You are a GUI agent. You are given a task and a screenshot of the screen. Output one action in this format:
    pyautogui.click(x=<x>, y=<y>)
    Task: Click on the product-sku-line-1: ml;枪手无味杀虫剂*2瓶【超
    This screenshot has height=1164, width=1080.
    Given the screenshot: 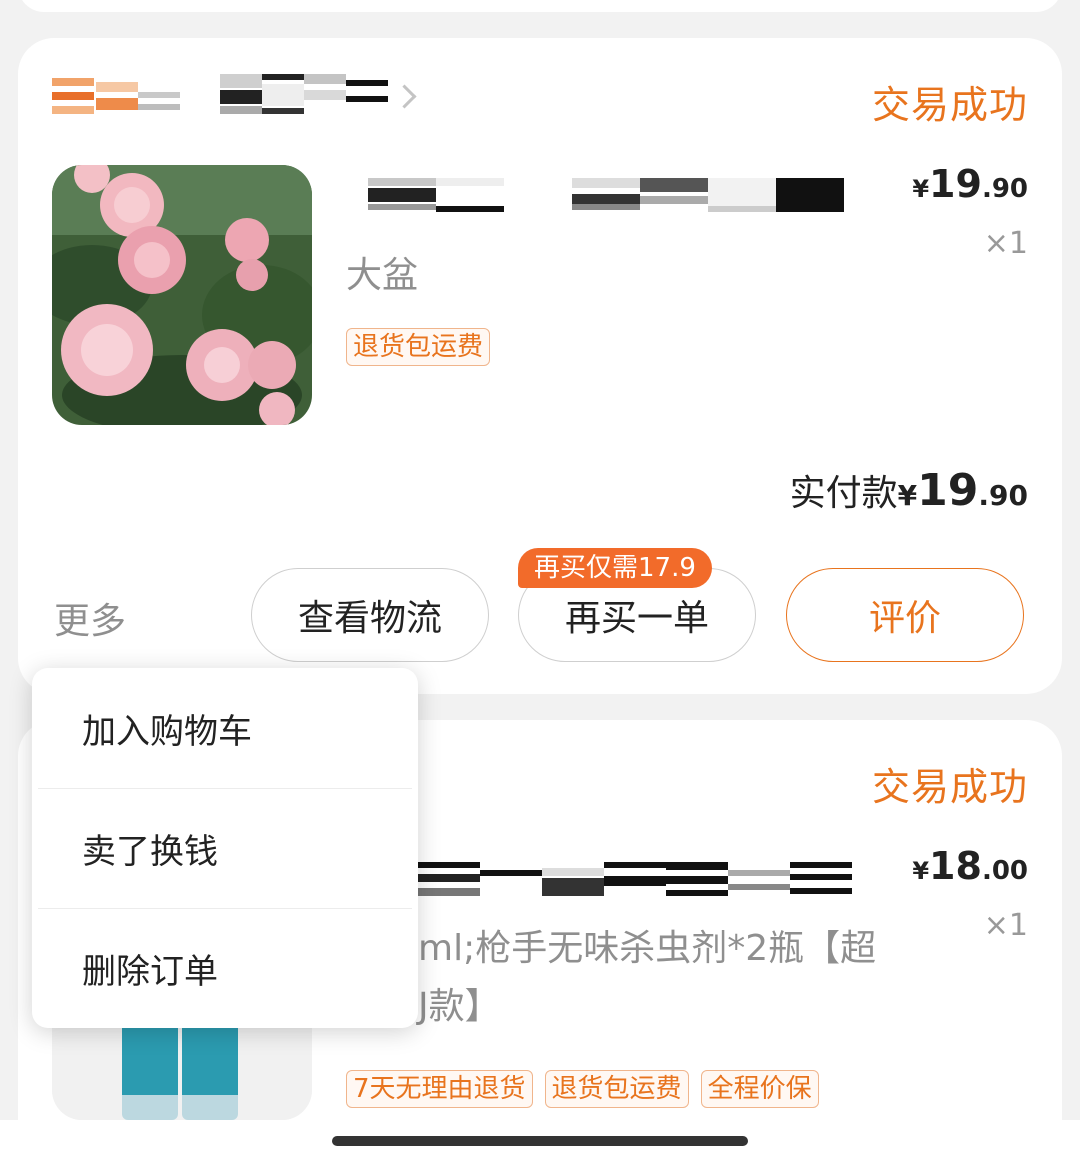 What is the action you would take?
    pyautogui.click(x=647, y=948)
    